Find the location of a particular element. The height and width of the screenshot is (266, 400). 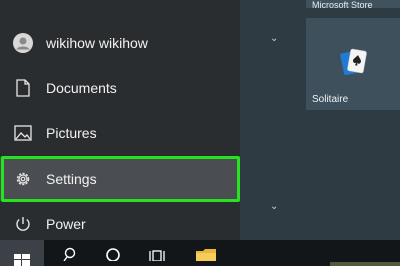

search-icon is located at coordinates (70, 253).